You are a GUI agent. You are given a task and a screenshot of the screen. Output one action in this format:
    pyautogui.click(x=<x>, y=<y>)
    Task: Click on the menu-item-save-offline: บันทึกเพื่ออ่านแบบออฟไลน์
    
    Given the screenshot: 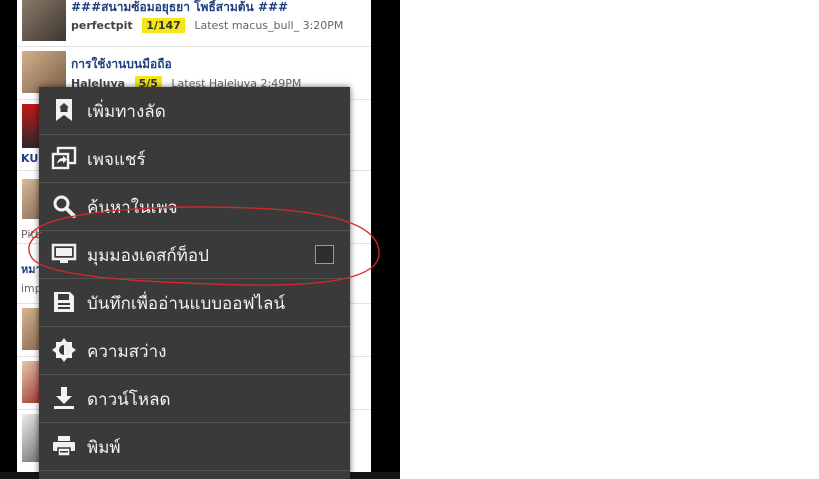 What is the action you would take?
    pyautogui.click(x=194, y=303)
    